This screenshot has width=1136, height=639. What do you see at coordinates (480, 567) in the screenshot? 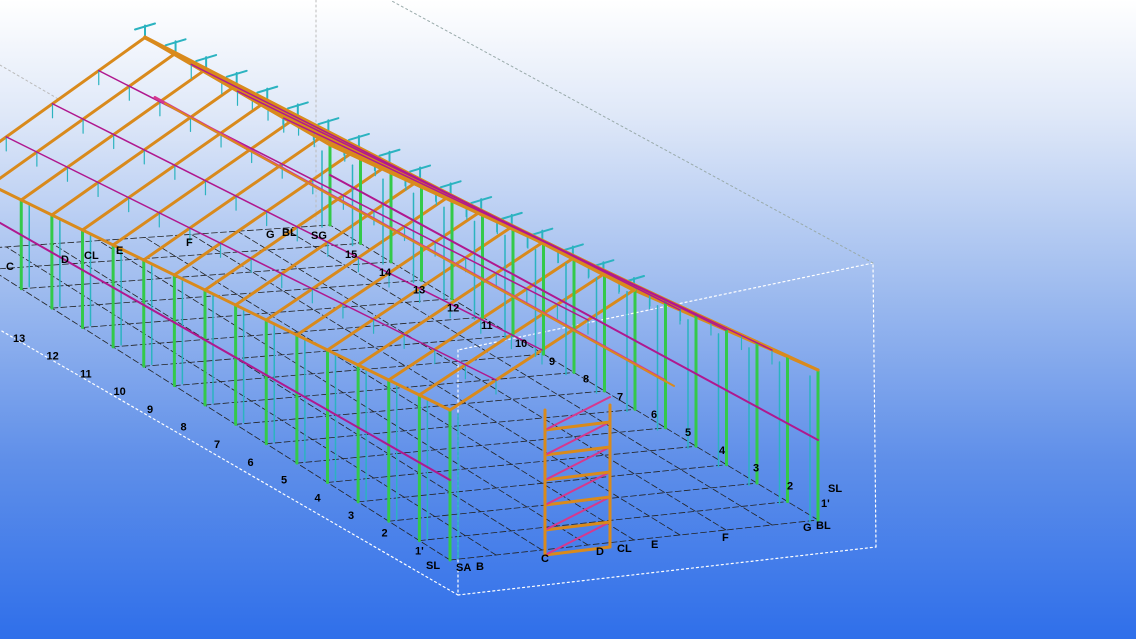
I see `grid-label-line: B` at bounding box center [480, 567].